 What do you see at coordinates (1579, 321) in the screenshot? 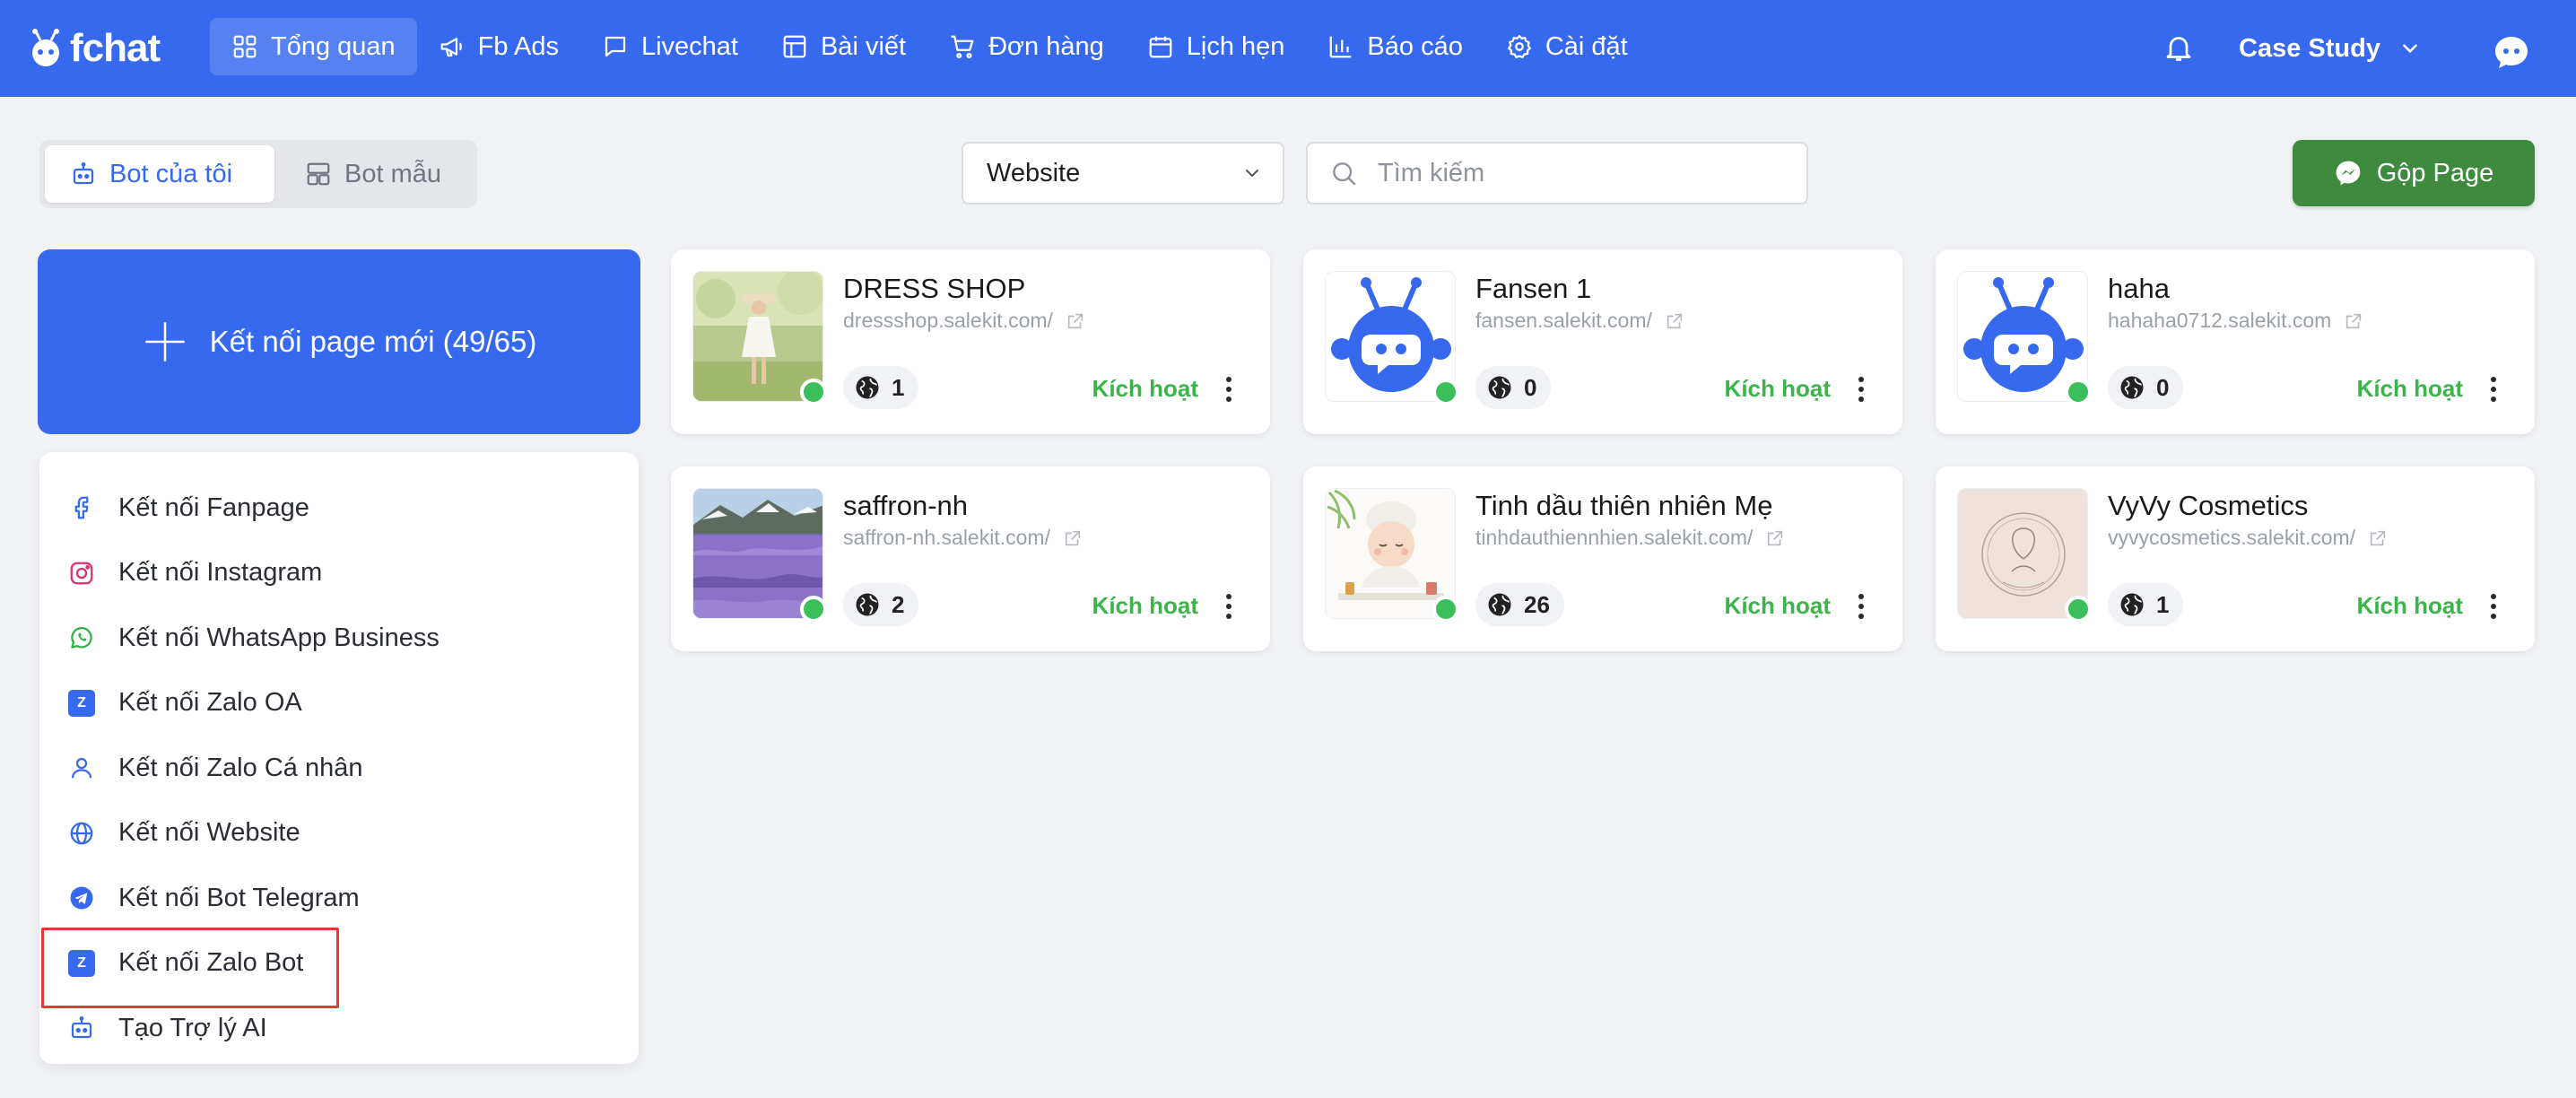
I see `bot-url-link: fansen.salekit.com/` at bounding box center [1579, 321].